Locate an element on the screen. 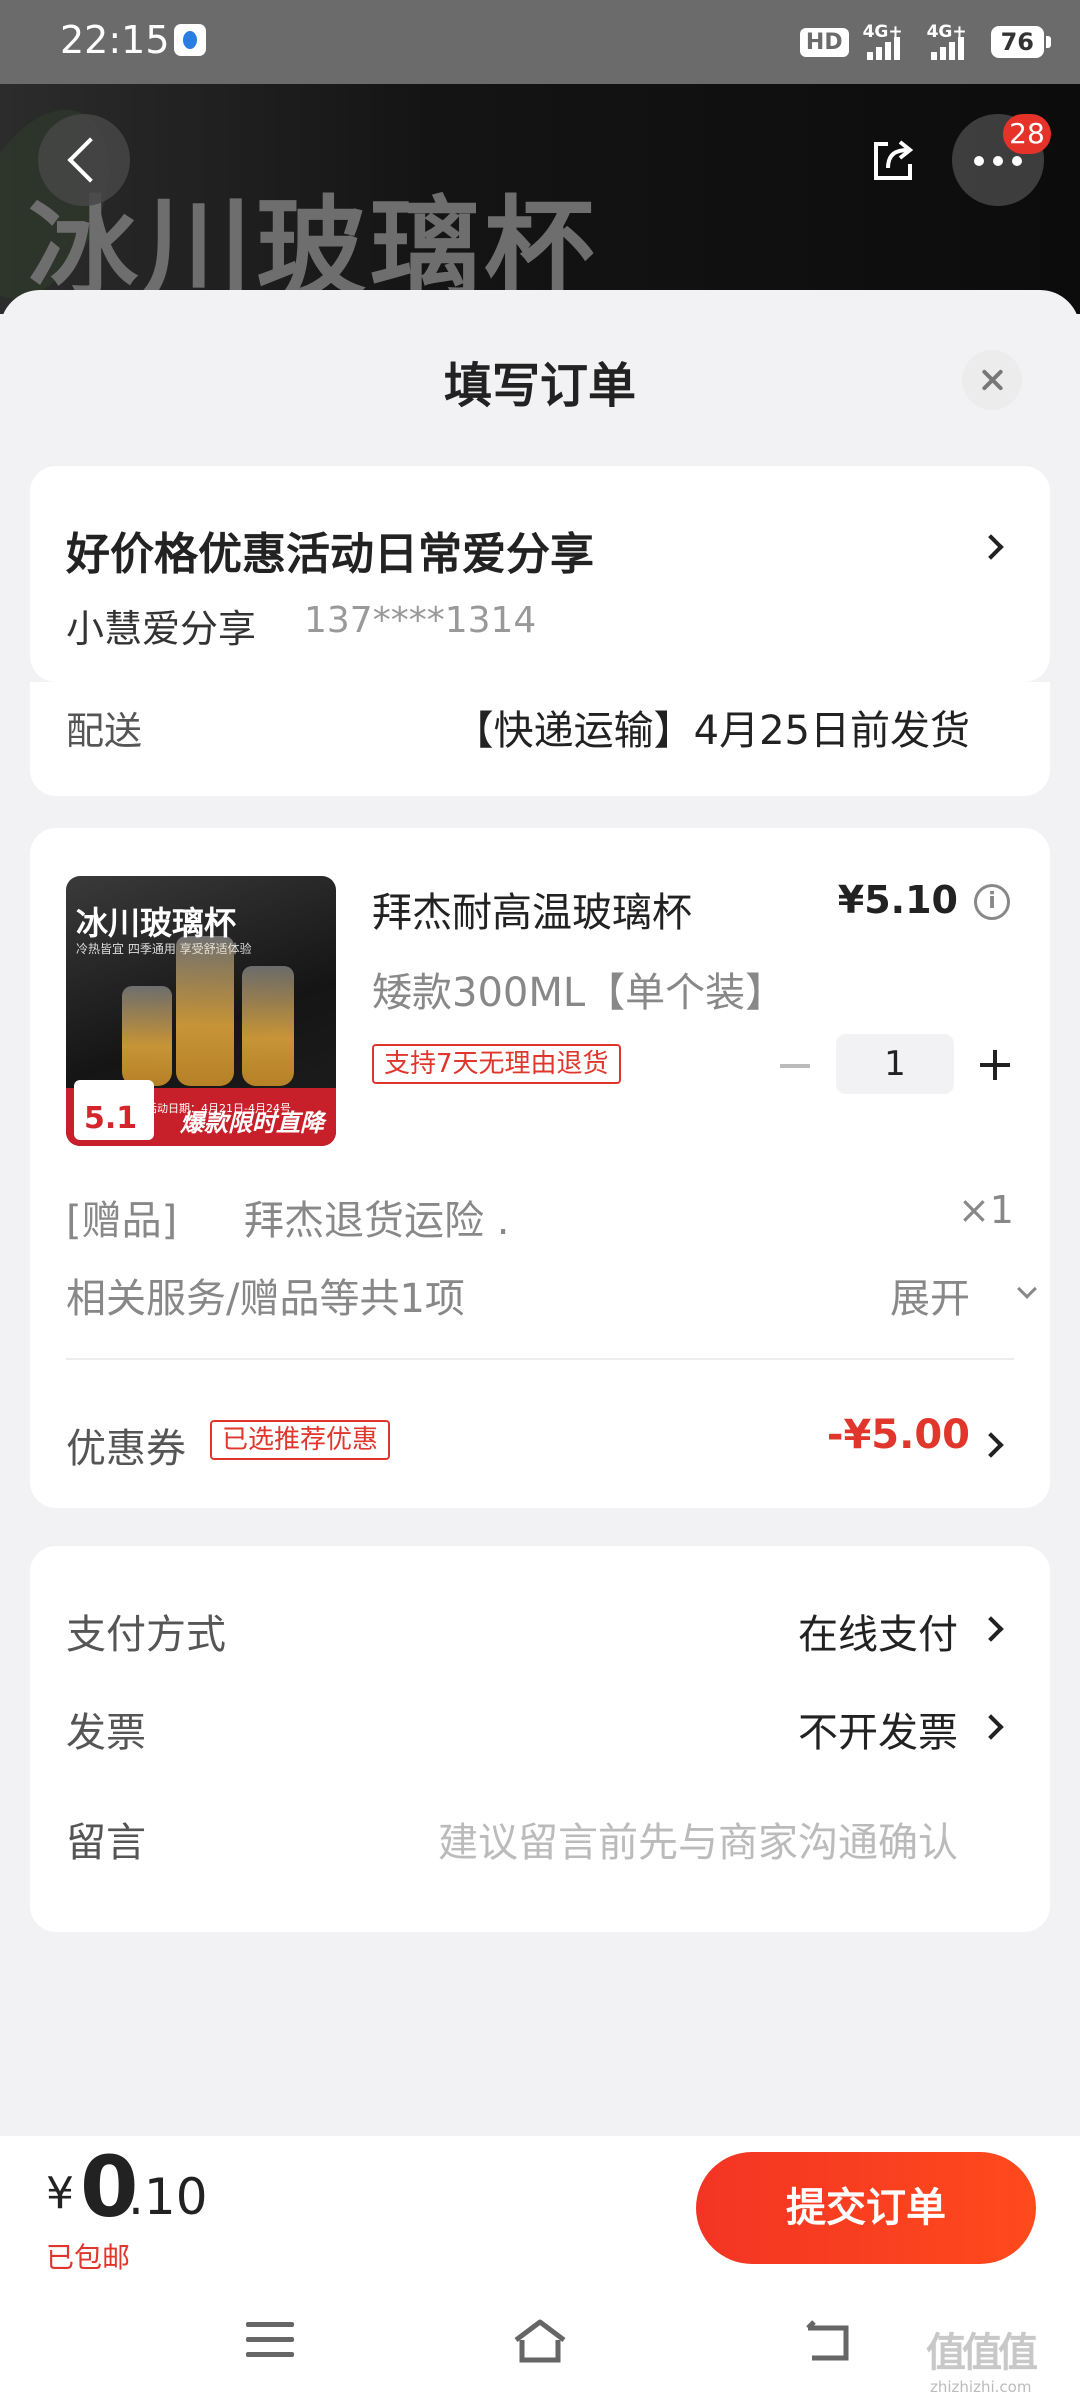  shipping-value: 【快递运输】4月25日前发货 is located at coordinates (711, 731).